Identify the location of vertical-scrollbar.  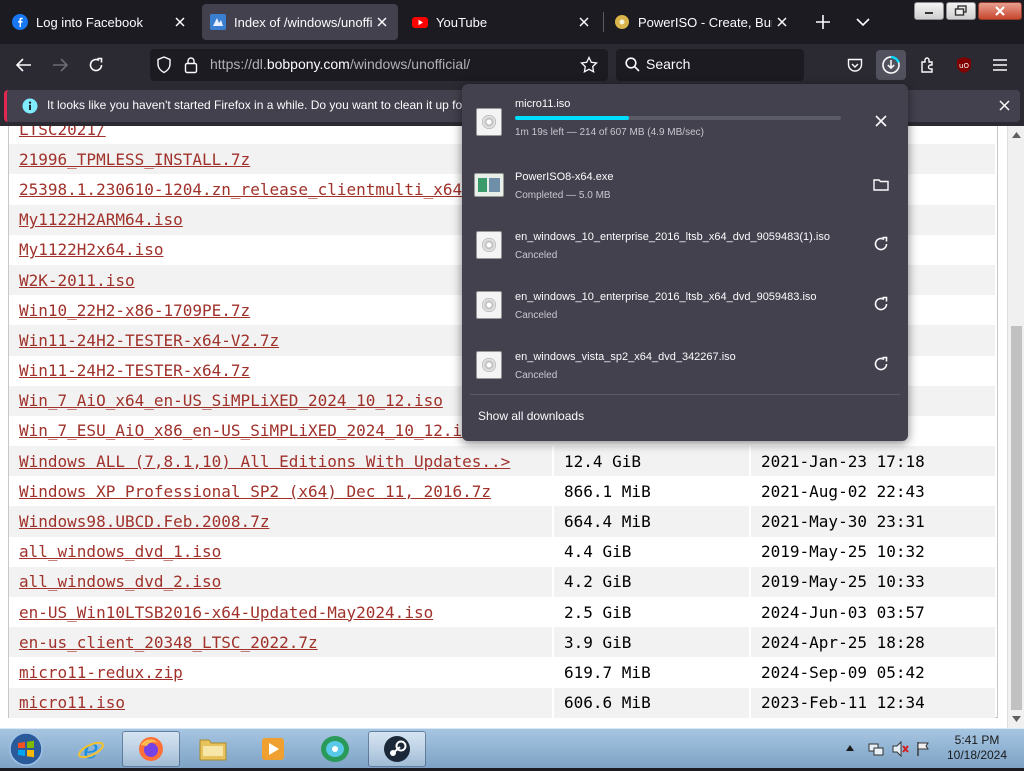
(1015, 427).